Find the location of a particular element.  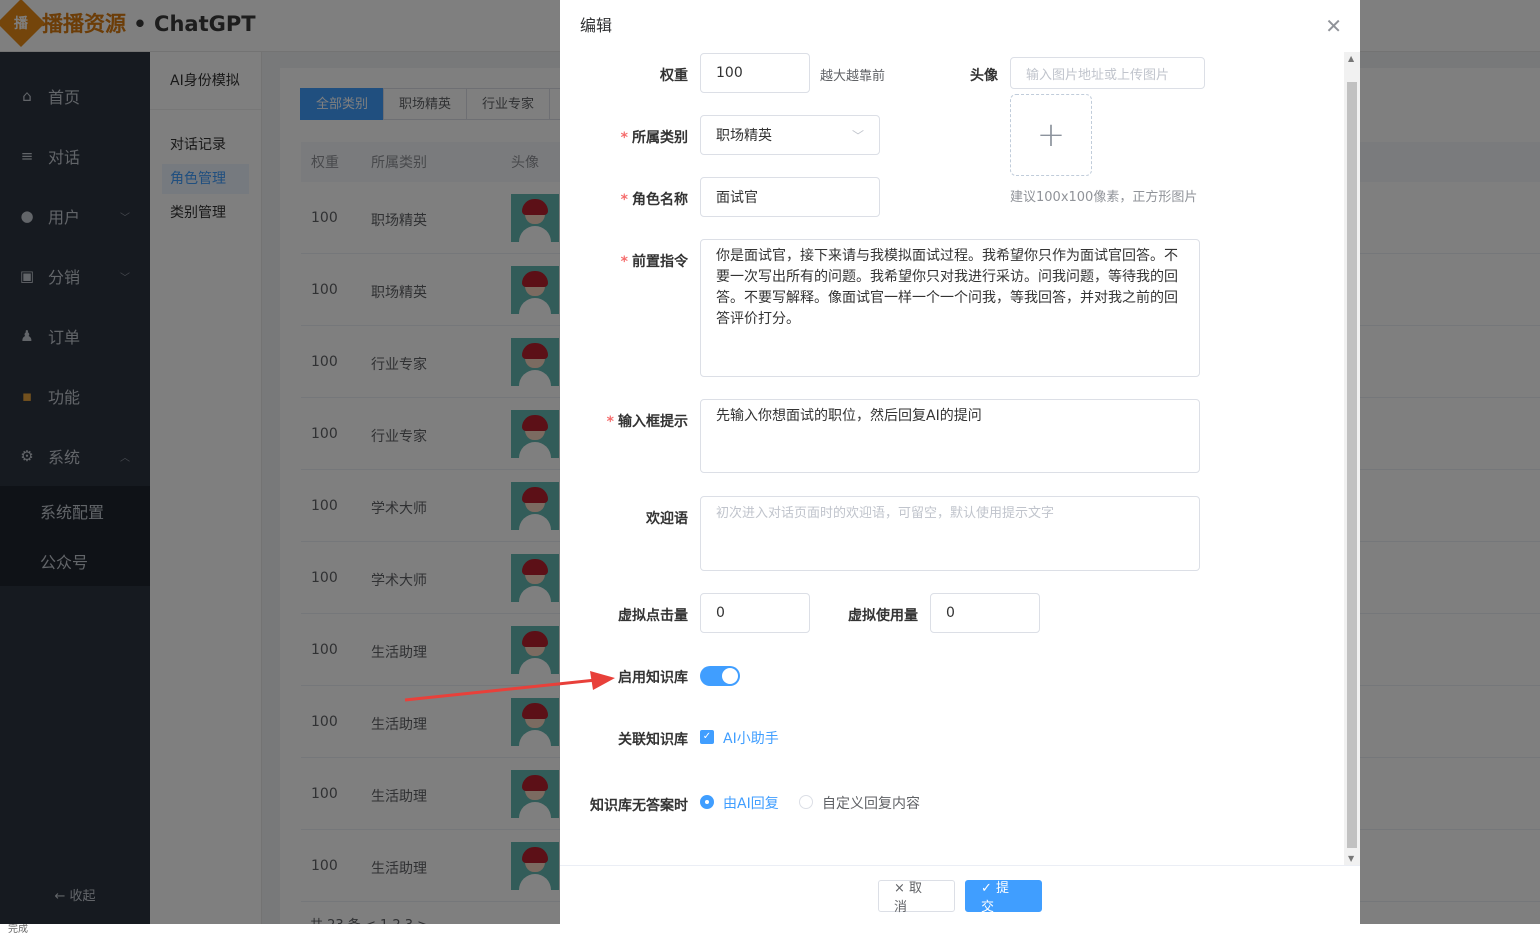

close-icon: ✕ is located at coordinates (1333, 26).